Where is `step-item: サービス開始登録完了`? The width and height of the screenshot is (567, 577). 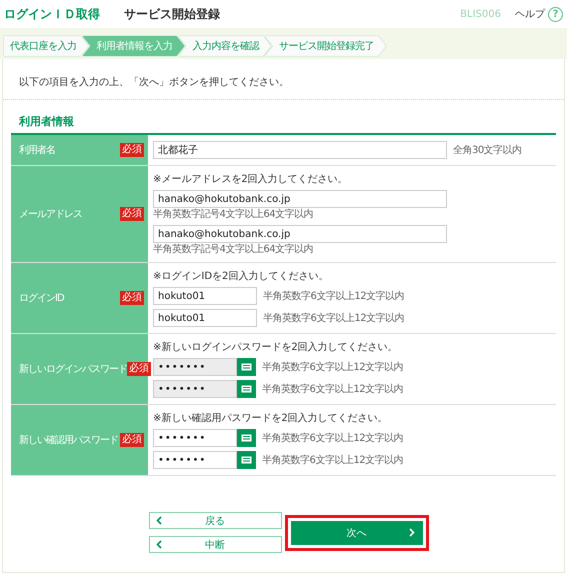 step-item: サービス開始登録完了 is located at coordinates (325, 46).